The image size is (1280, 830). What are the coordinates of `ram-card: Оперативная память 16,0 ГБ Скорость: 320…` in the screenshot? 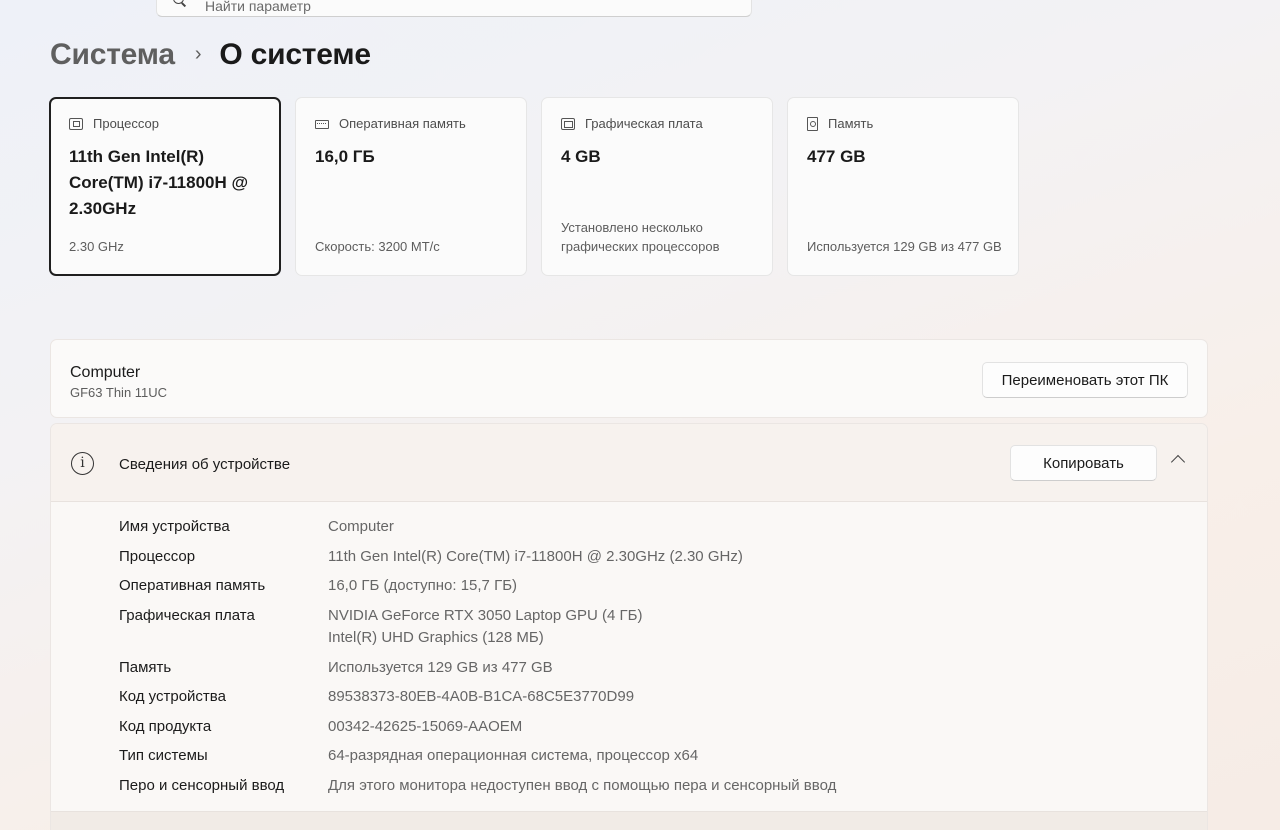 It's located at (411, 186).